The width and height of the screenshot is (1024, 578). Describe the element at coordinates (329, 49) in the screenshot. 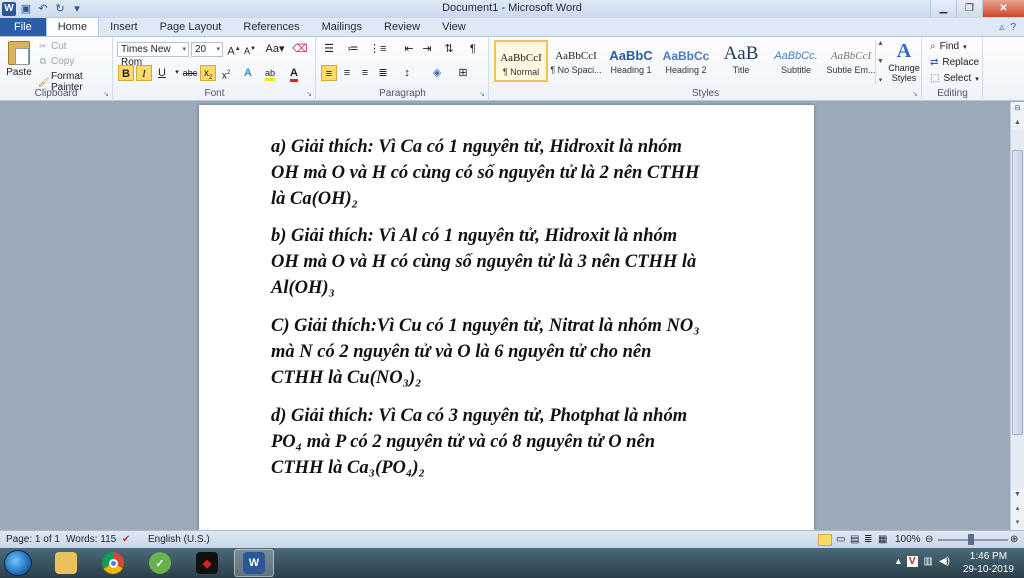

I see `bullets-button: ☰` at that location.